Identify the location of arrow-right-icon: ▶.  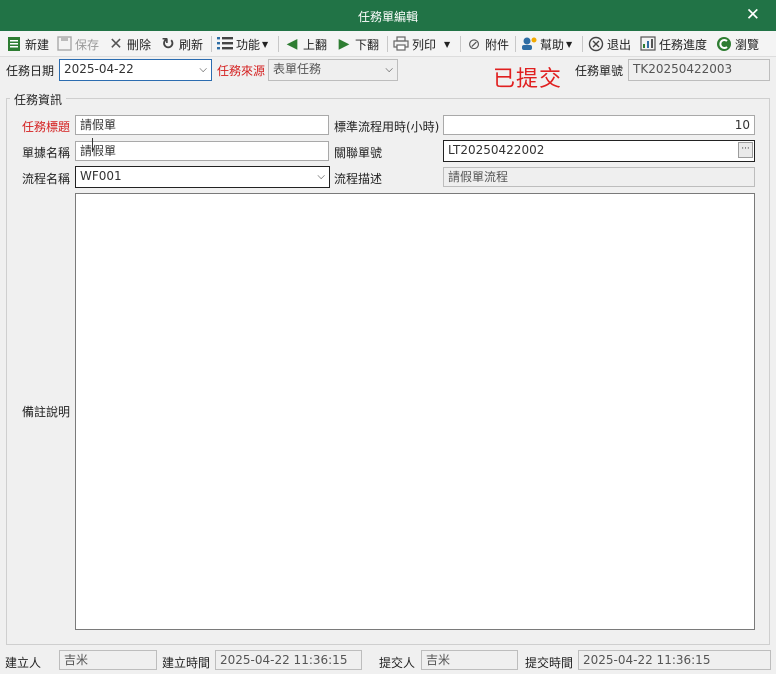
(344, 44).